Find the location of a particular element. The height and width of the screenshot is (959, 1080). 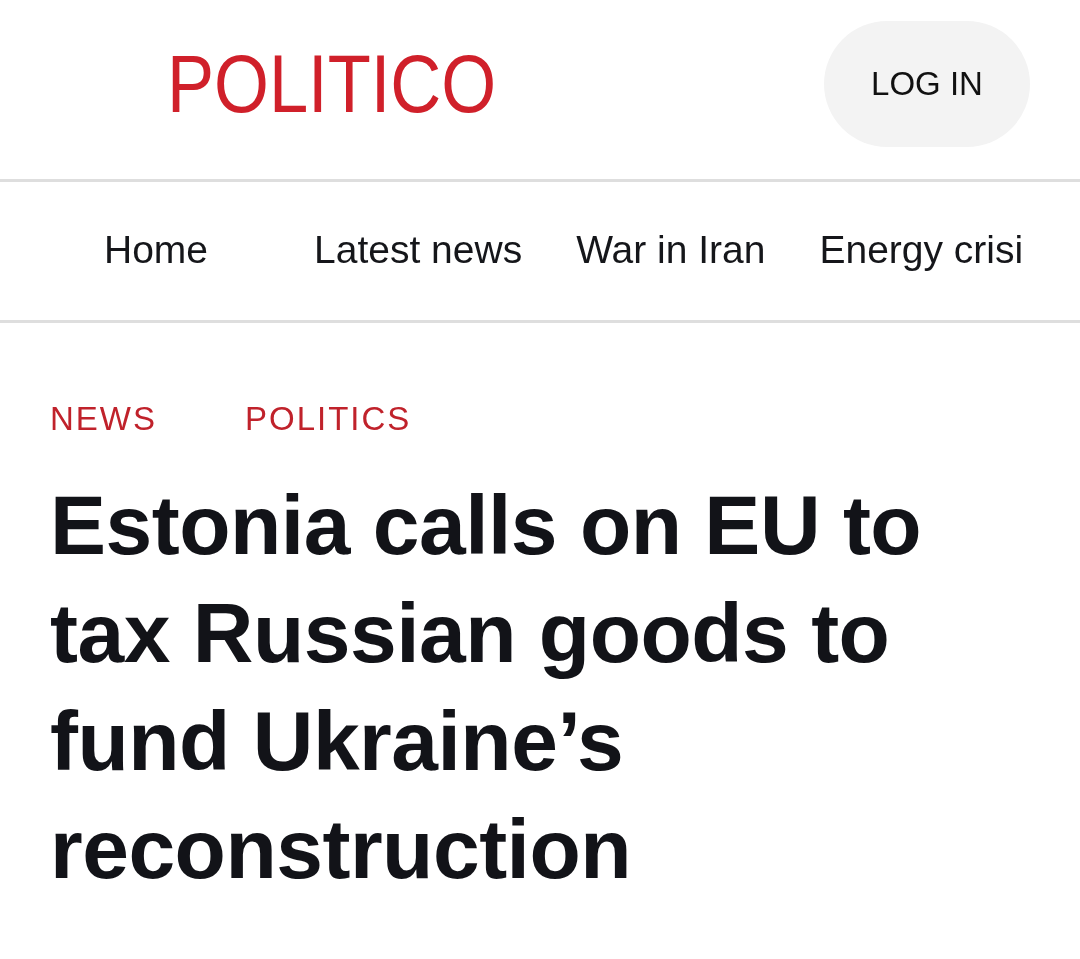

logo: POLITICO is located at coordinates (332, 83).